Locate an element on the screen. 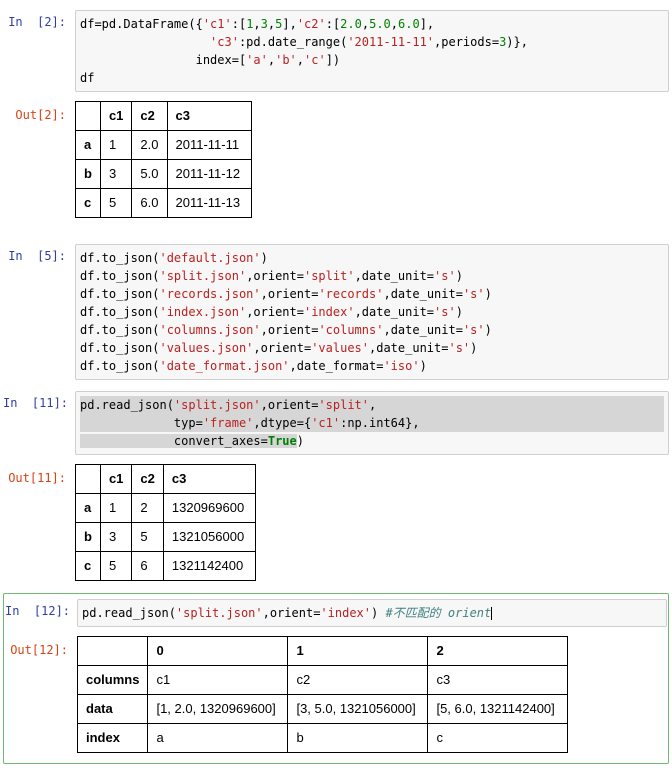  code-token: df is located at coordinates (87, 78).